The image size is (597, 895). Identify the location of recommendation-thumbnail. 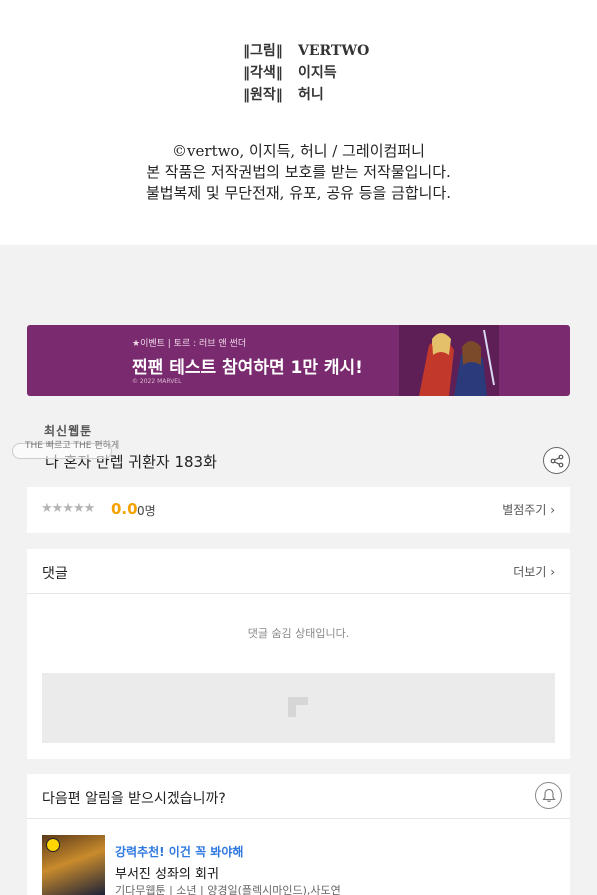
(73, 865).